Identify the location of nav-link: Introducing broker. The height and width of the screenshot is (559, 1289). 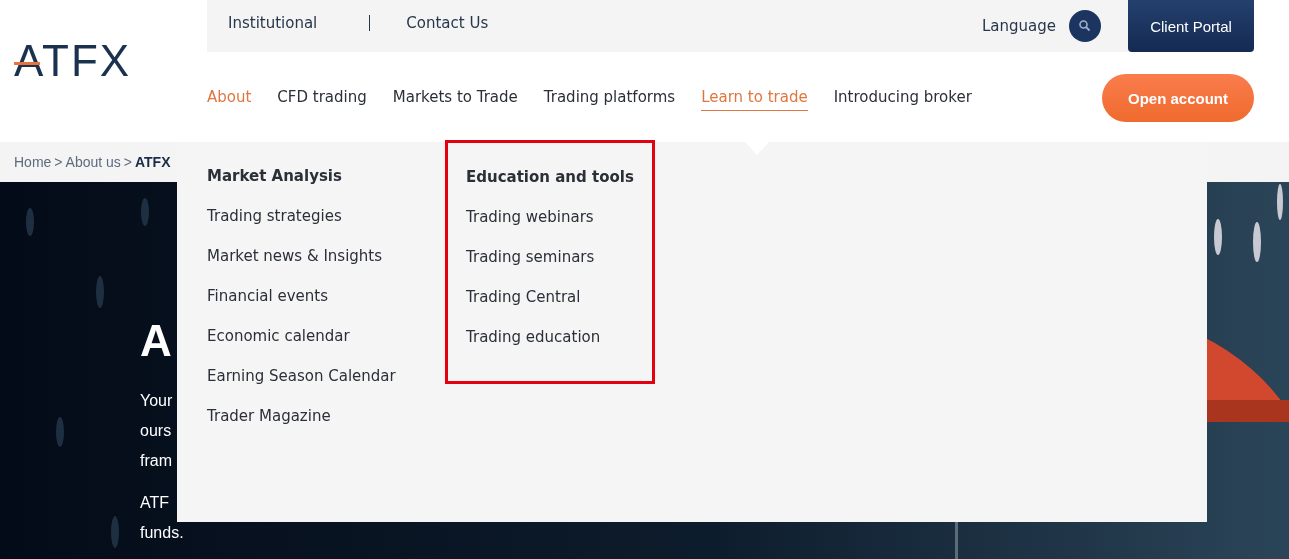
(902, 97).